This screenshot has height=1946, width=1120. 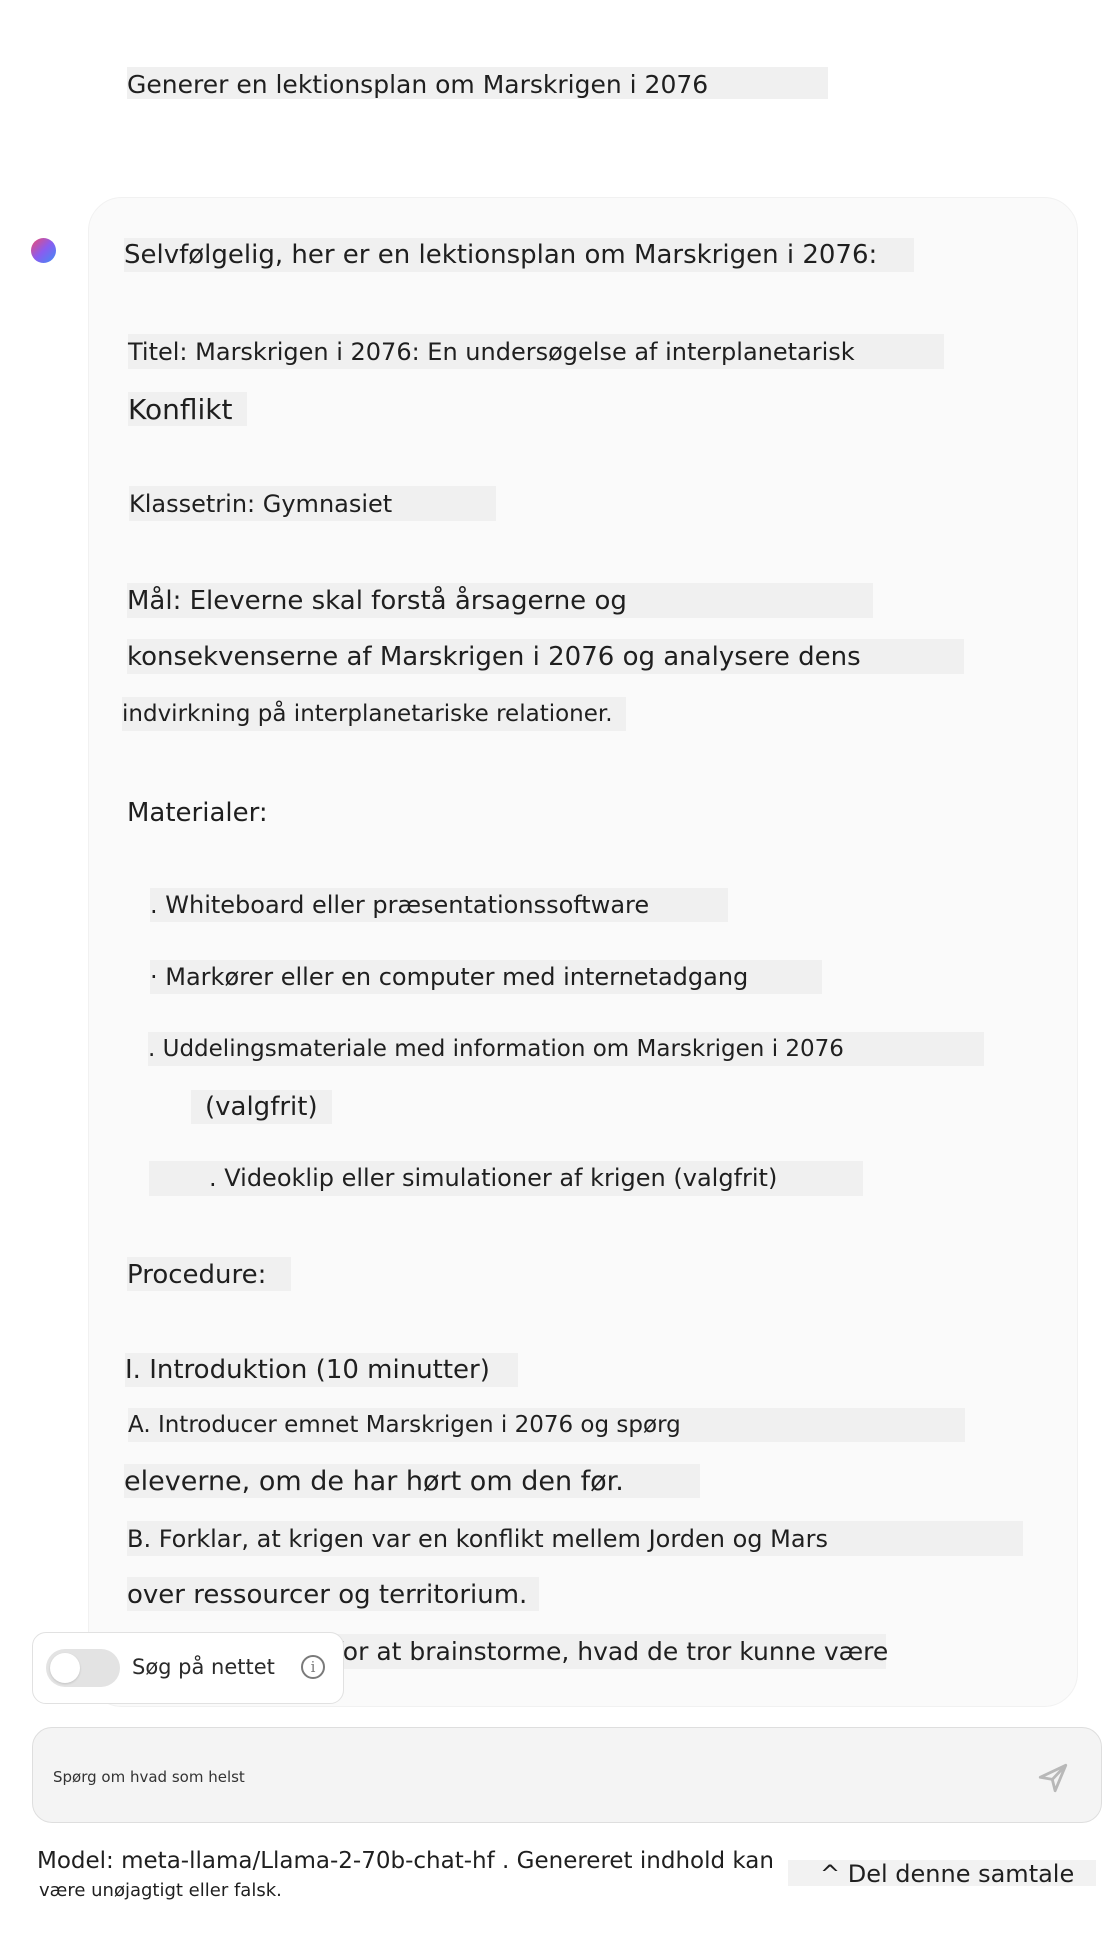 I want to click on send-icon, so click(x=1053, y=1778).